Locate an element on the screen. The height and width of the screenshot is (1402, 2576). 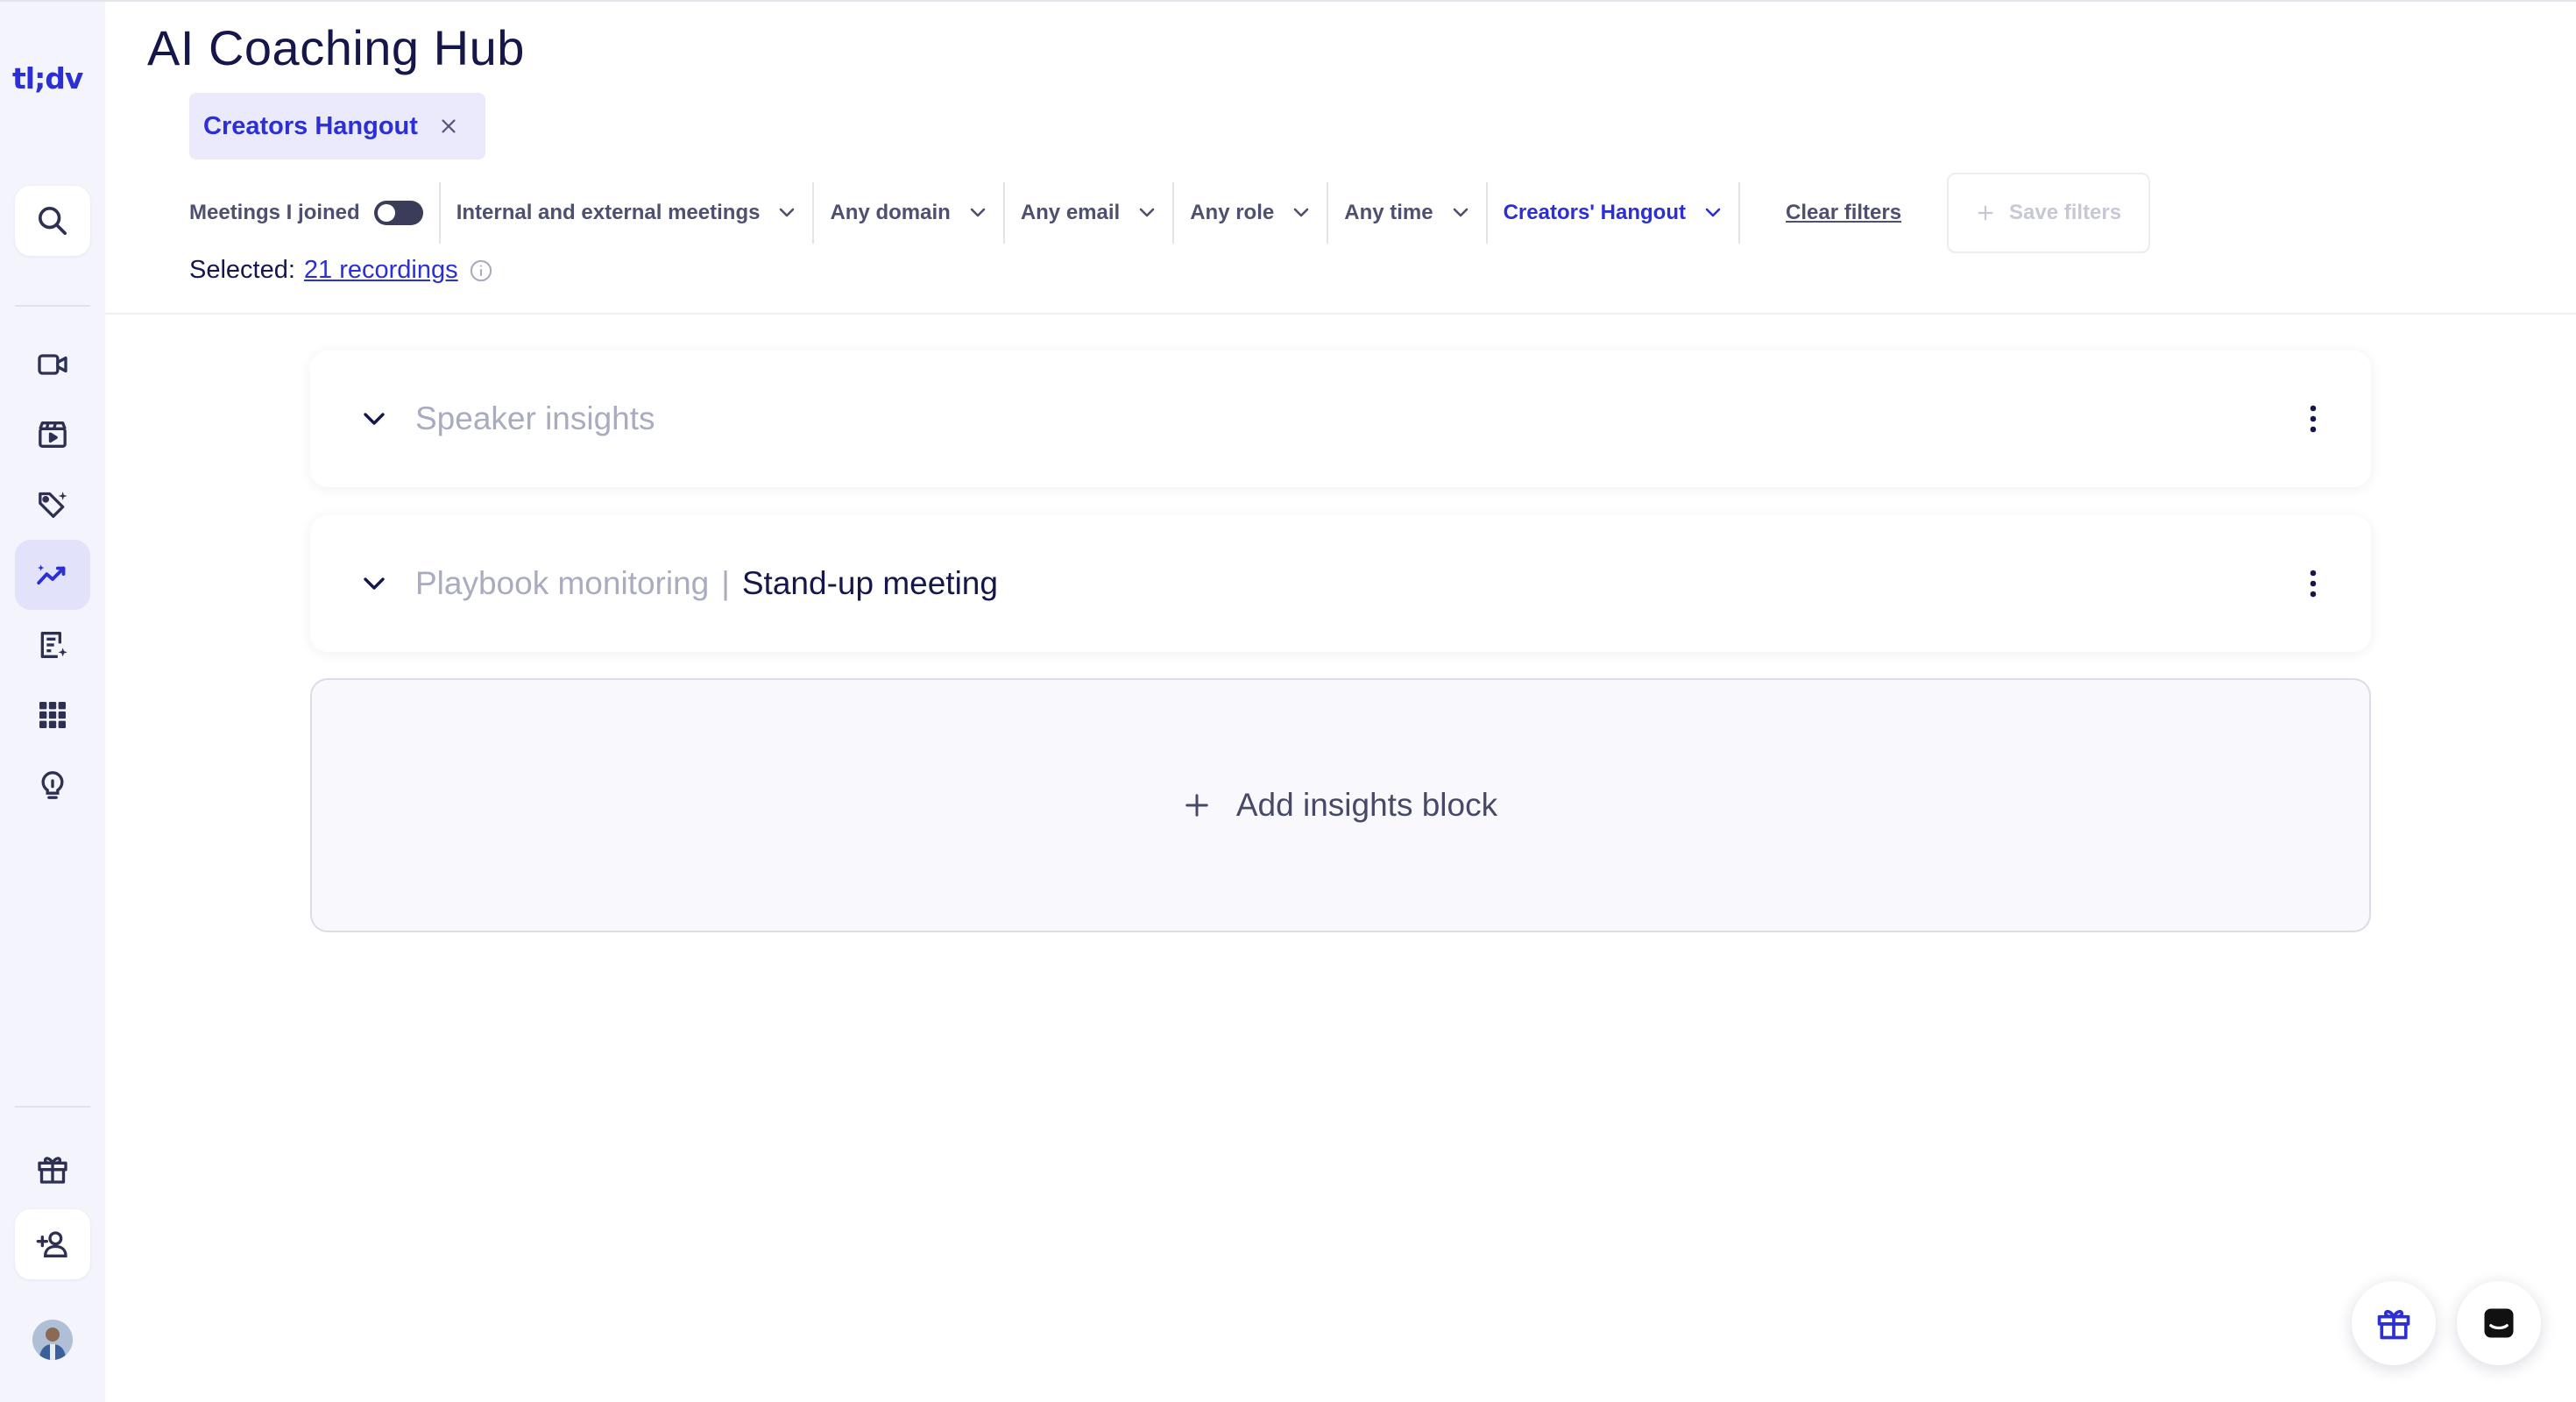
avatar is located at coordinates (52, 1340).